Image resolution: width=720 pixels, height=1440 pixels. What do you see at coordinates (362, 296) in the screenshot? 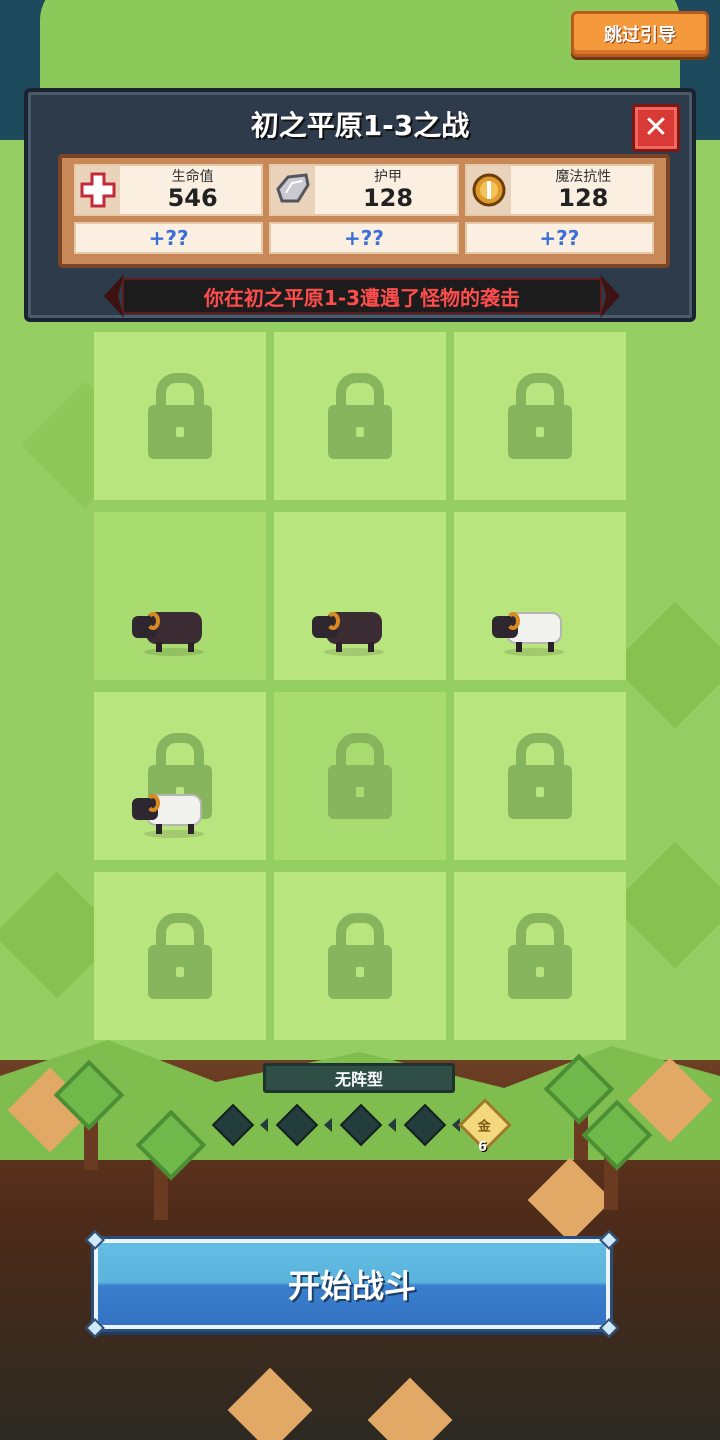
I see `encounter-message: 你在初之平原1-3遭遇了怪物的袭击` at bounding box center [362, 296].